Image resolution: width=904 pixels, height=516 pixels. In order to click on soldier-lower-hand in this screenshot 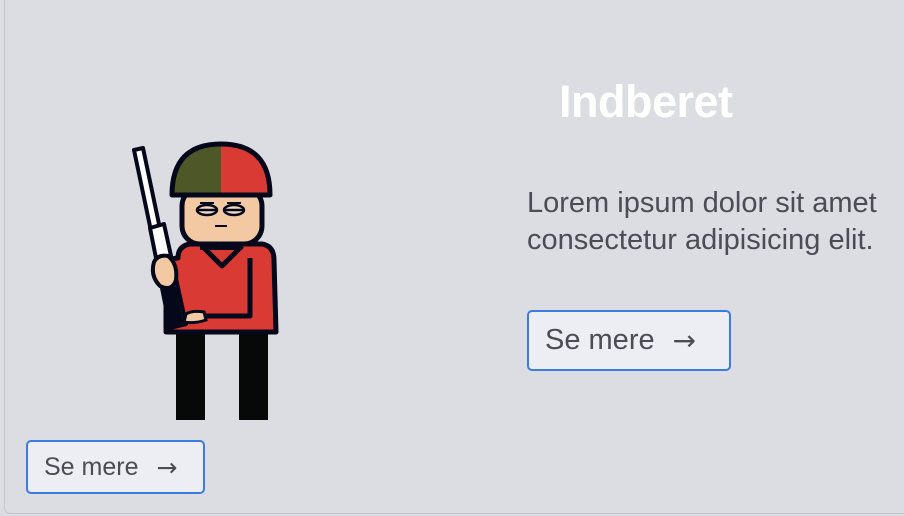, I will do `click(195, 317)`.